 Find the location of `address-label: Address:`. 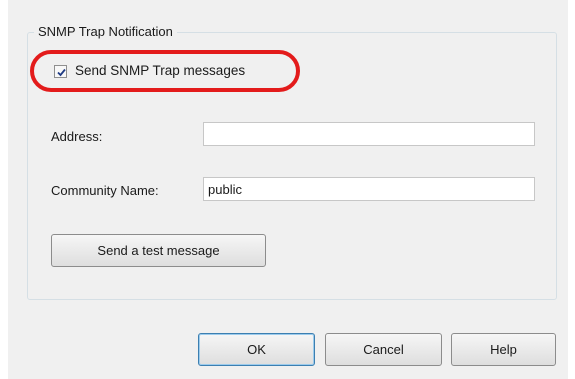

address-label: Address: is located at coordinates (77, 136).